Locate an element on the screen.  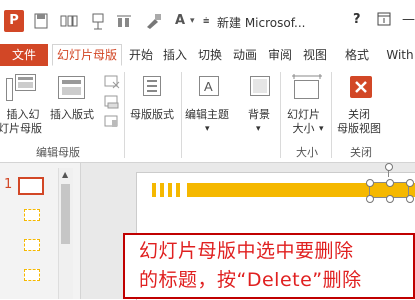
svg-text: A is located at coordinates (208, 86).